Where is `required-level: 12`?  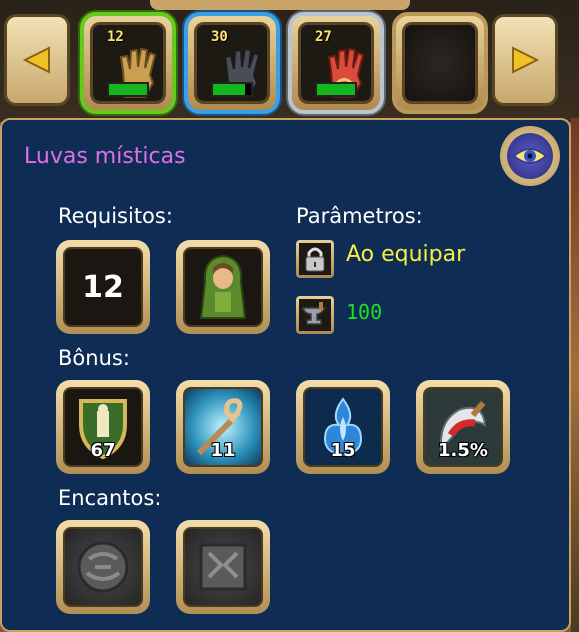
required-level: 12 is located at coordinates (103, 287).